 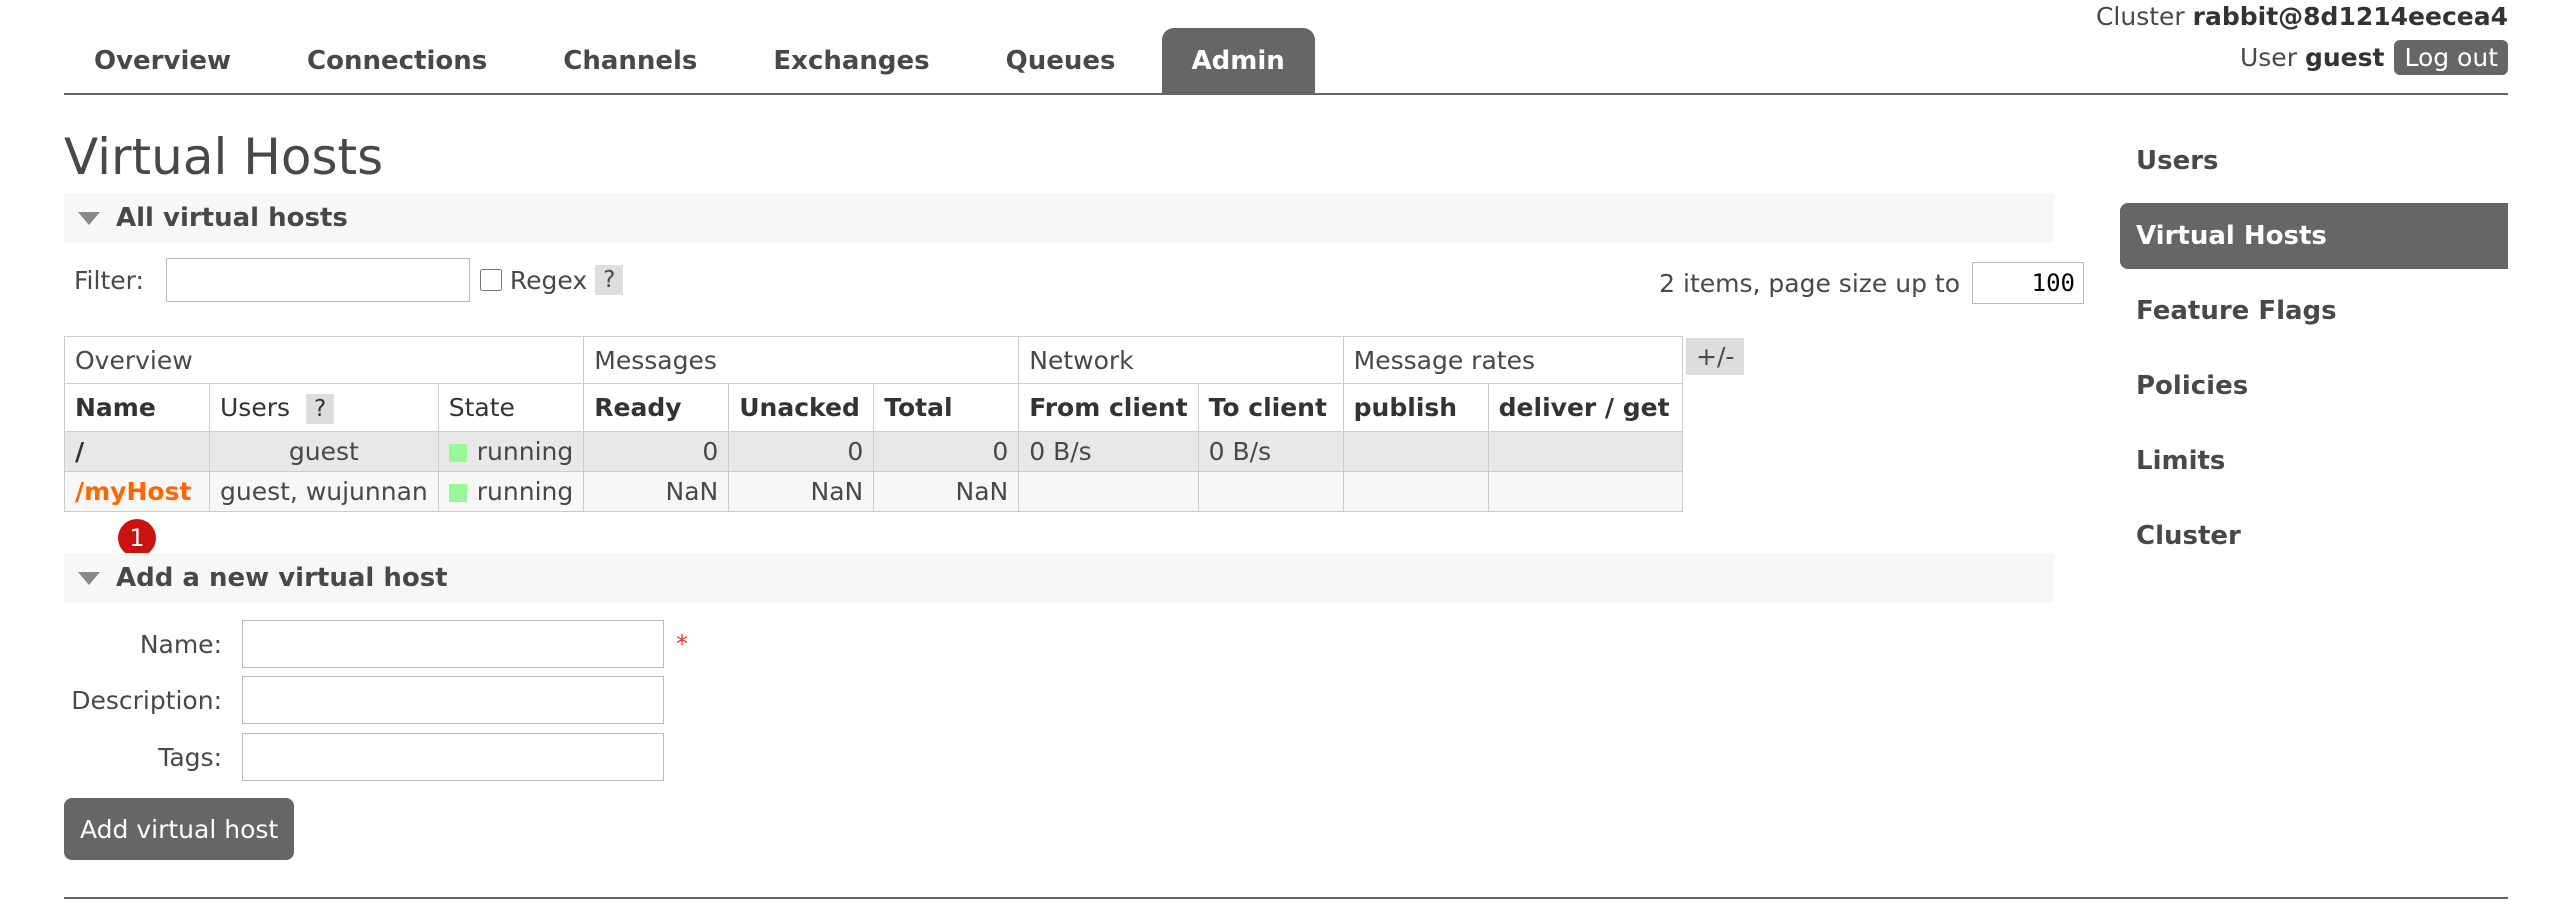 I want to click on tags-label: Tags:, so click(x=190, y=757).